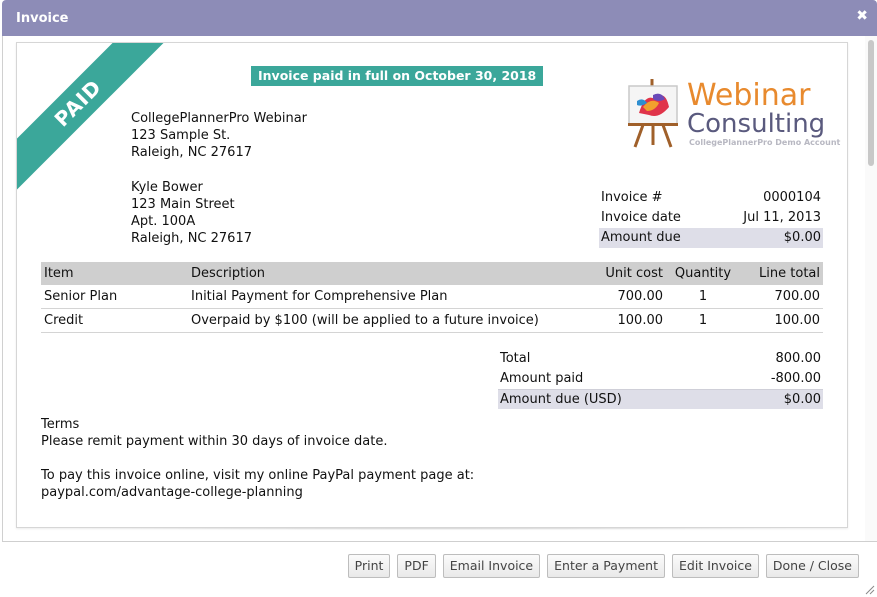 The height and width of the screenshot is (597, 877). What do you see at coordinates (64, 320) in the screenshot?
I see `row-item: Credit` at bounding box center [64, 320].